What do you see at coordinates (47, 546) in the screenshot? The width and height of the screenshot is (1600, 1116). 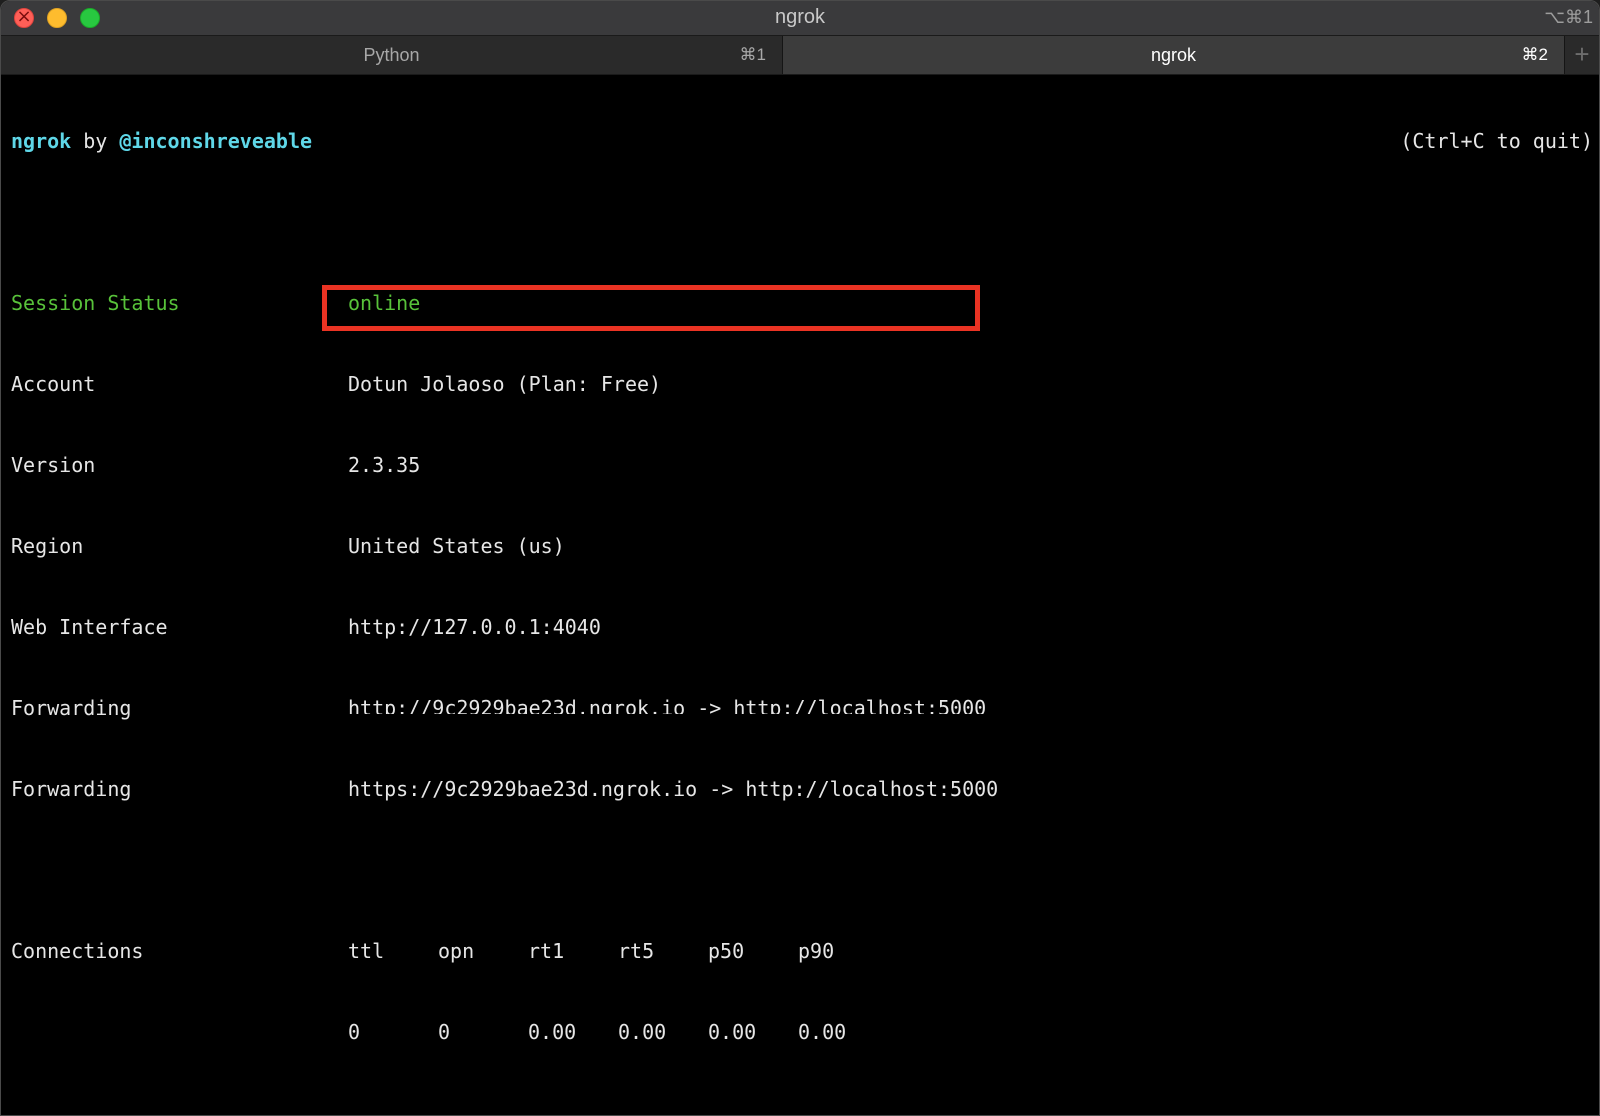 I see `info-label: Region` at bounding box center [47, 546].